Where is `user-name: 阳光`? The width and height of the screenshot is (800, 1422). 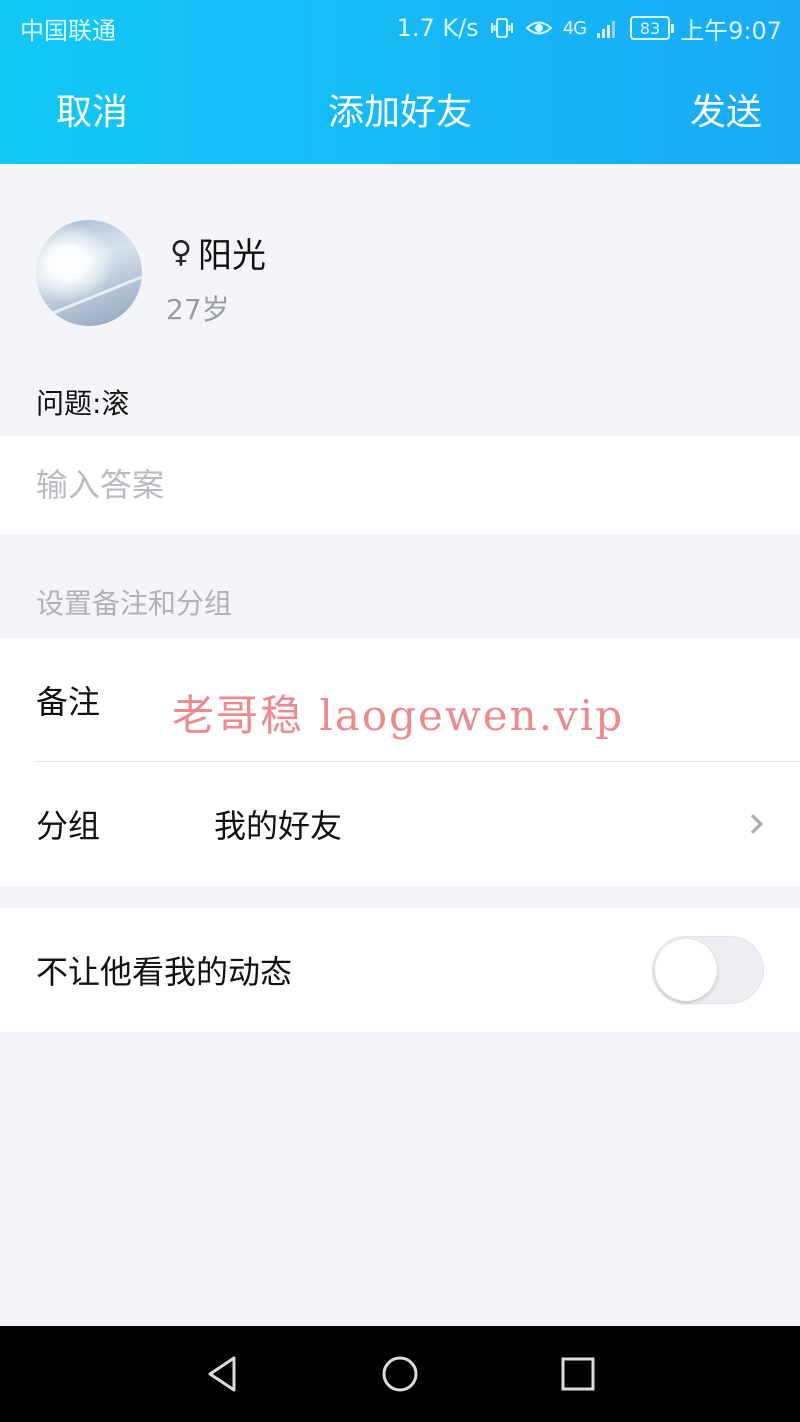
user-name: 阳光 is located at coordinates (231, 256).